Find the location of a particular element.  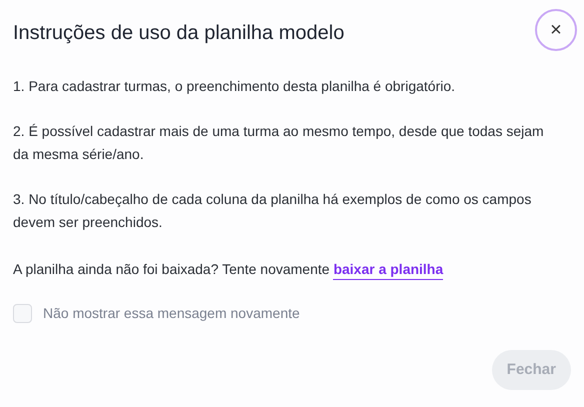

dialog-title: Instruções de uso da planilha modelo is located at coordinates (178, 33).